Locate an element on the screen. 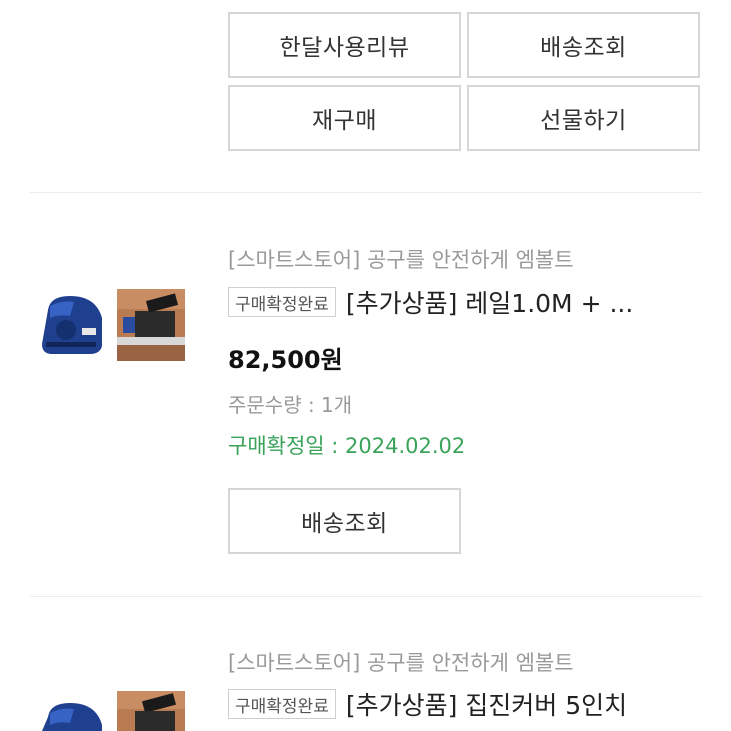 Image resolution: width=731 pixels, height=731 pixels. product-title-row: 구매확정완료 [추가상품] 집진커버 5인치 is located at coordinates (427, 704).